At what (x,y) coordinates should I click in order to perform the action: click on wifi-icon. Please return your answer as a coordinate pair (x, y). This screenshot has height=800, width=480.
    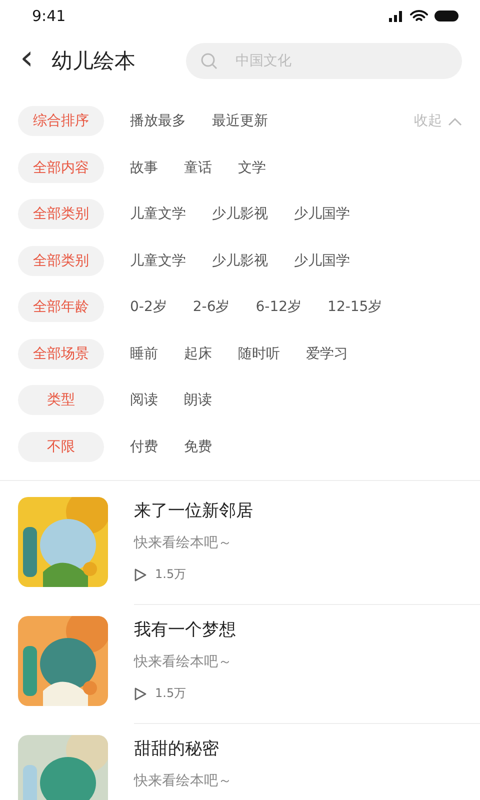
    Looking at the image, I should click on (419, 16).